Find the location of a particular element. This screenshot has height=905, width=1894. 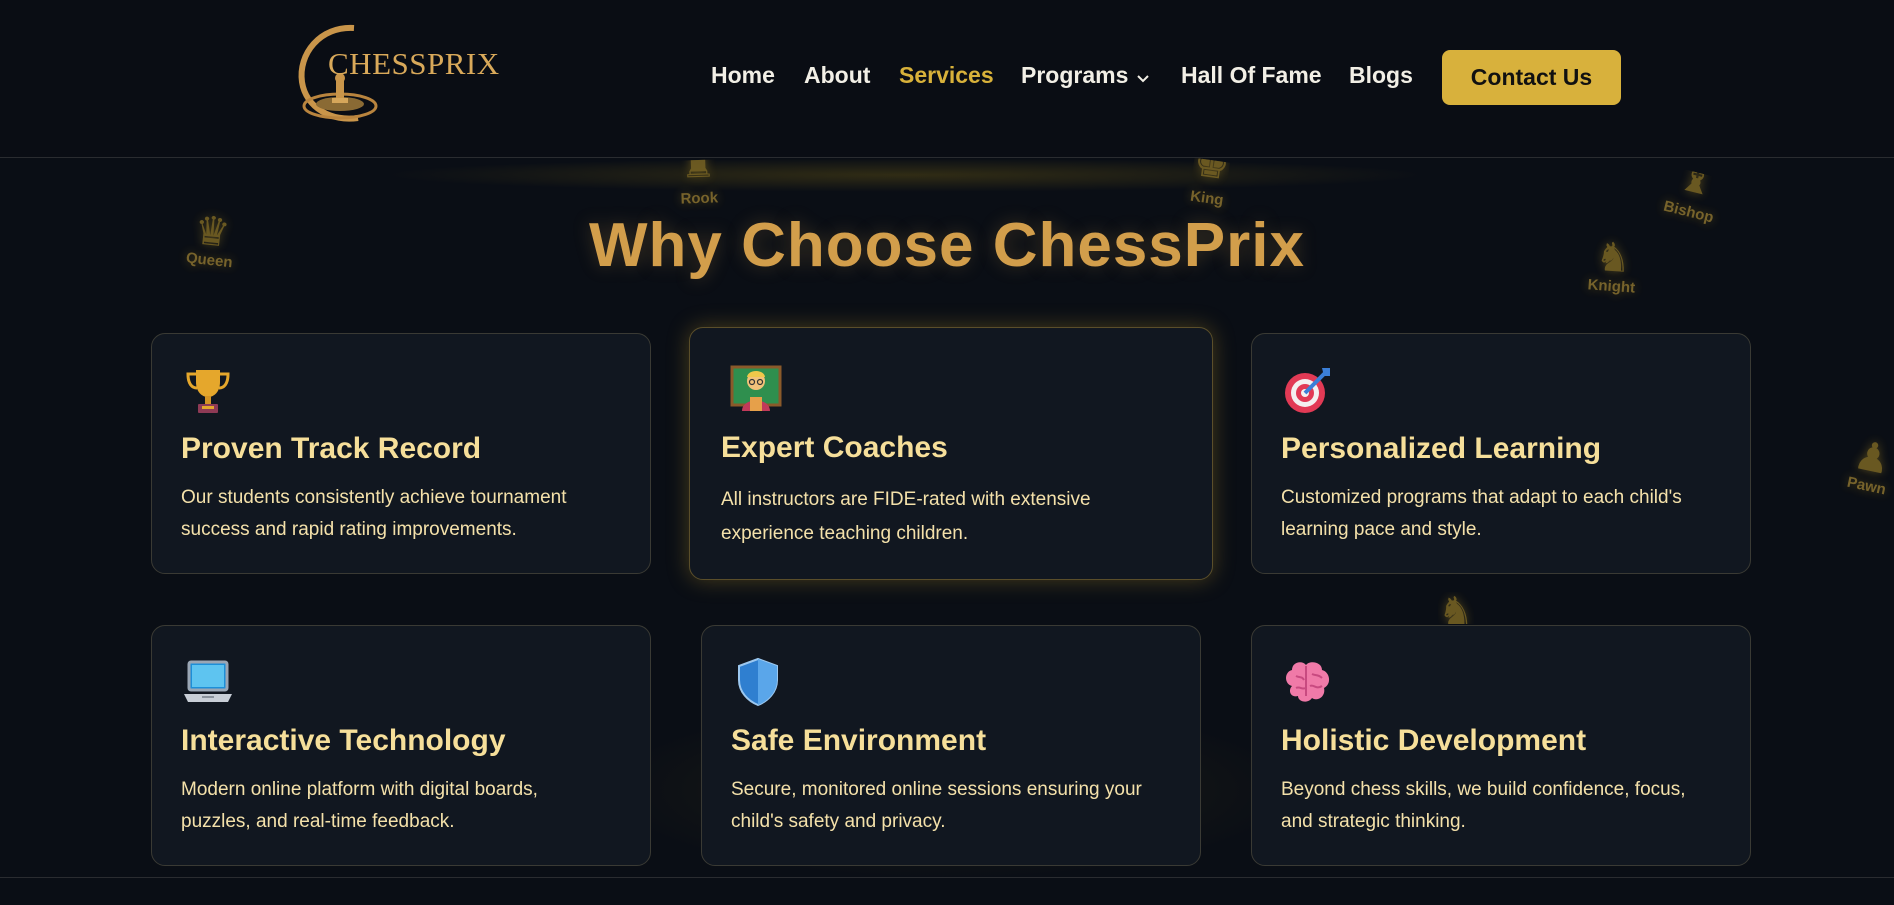

nav-about: About is located at coordinates (837, 75).